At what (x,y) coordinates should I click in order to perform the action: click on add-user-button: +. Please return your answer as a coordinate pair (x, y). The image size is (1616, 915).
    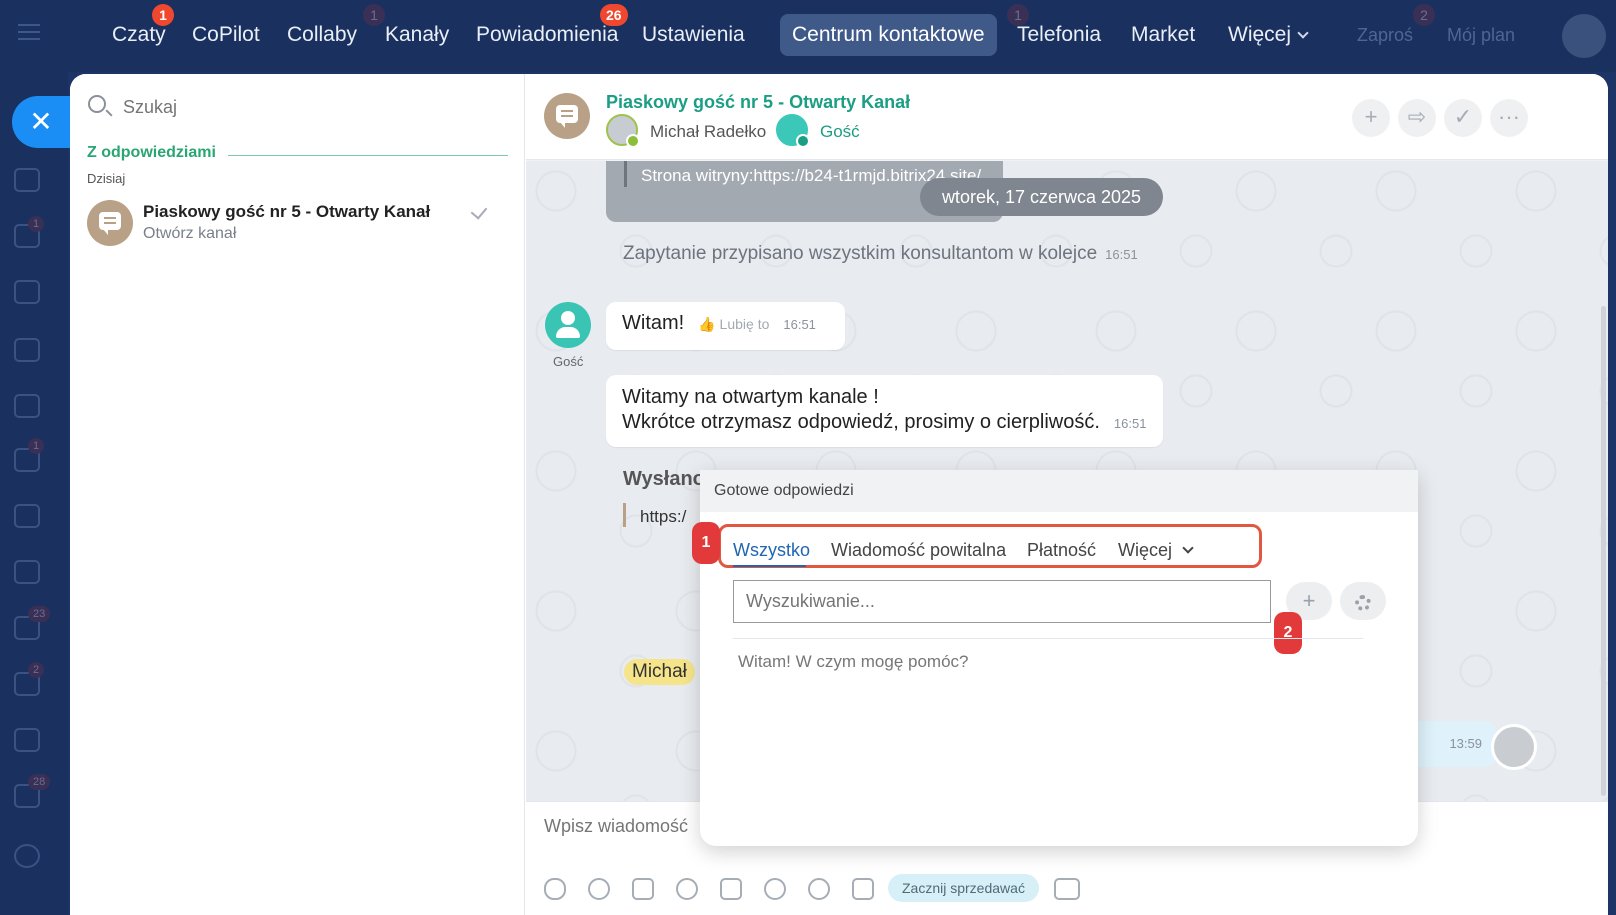
    Looking at the image, I should click on (1371, 118).